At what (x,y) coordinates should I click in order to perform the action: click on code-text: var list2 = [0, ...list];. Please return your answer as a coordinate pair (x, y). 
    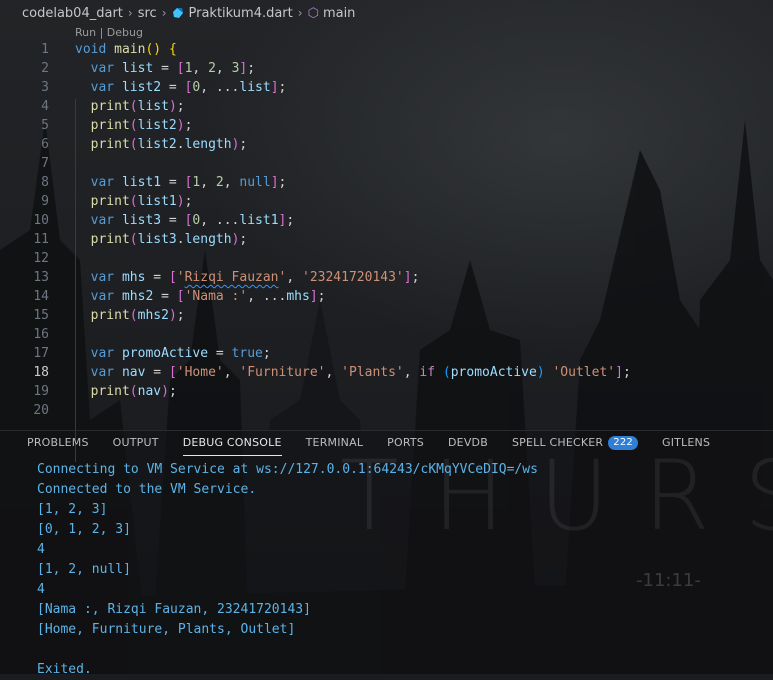
    Looking at the image, I should click on (181, 87).